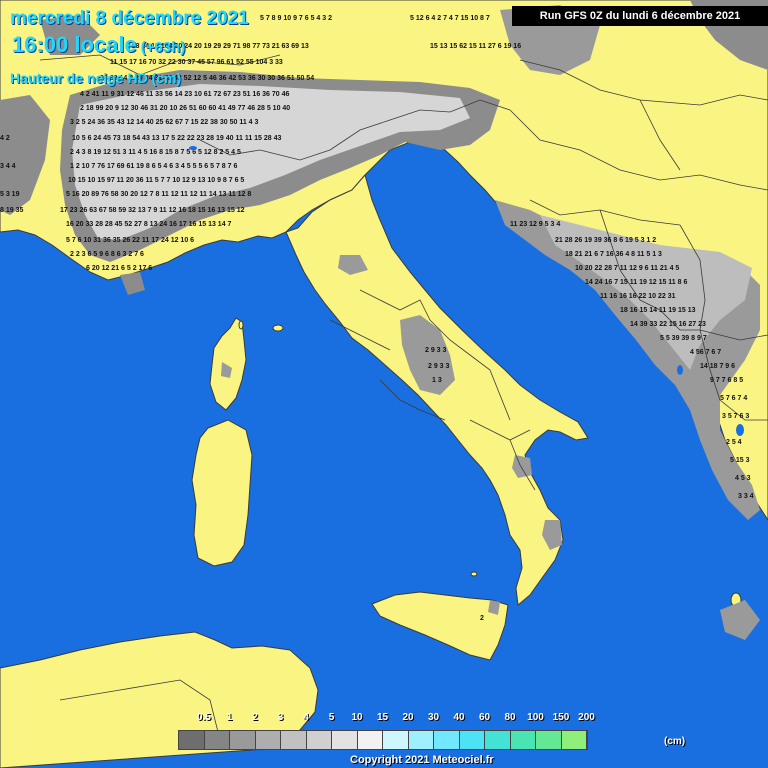 This screenshot has width=768, height=768. What do you see at coordinates (705, 352) in the screenshot?
I see `svg-text: 4 56 7 6 7` at bounding box center [705, 352].